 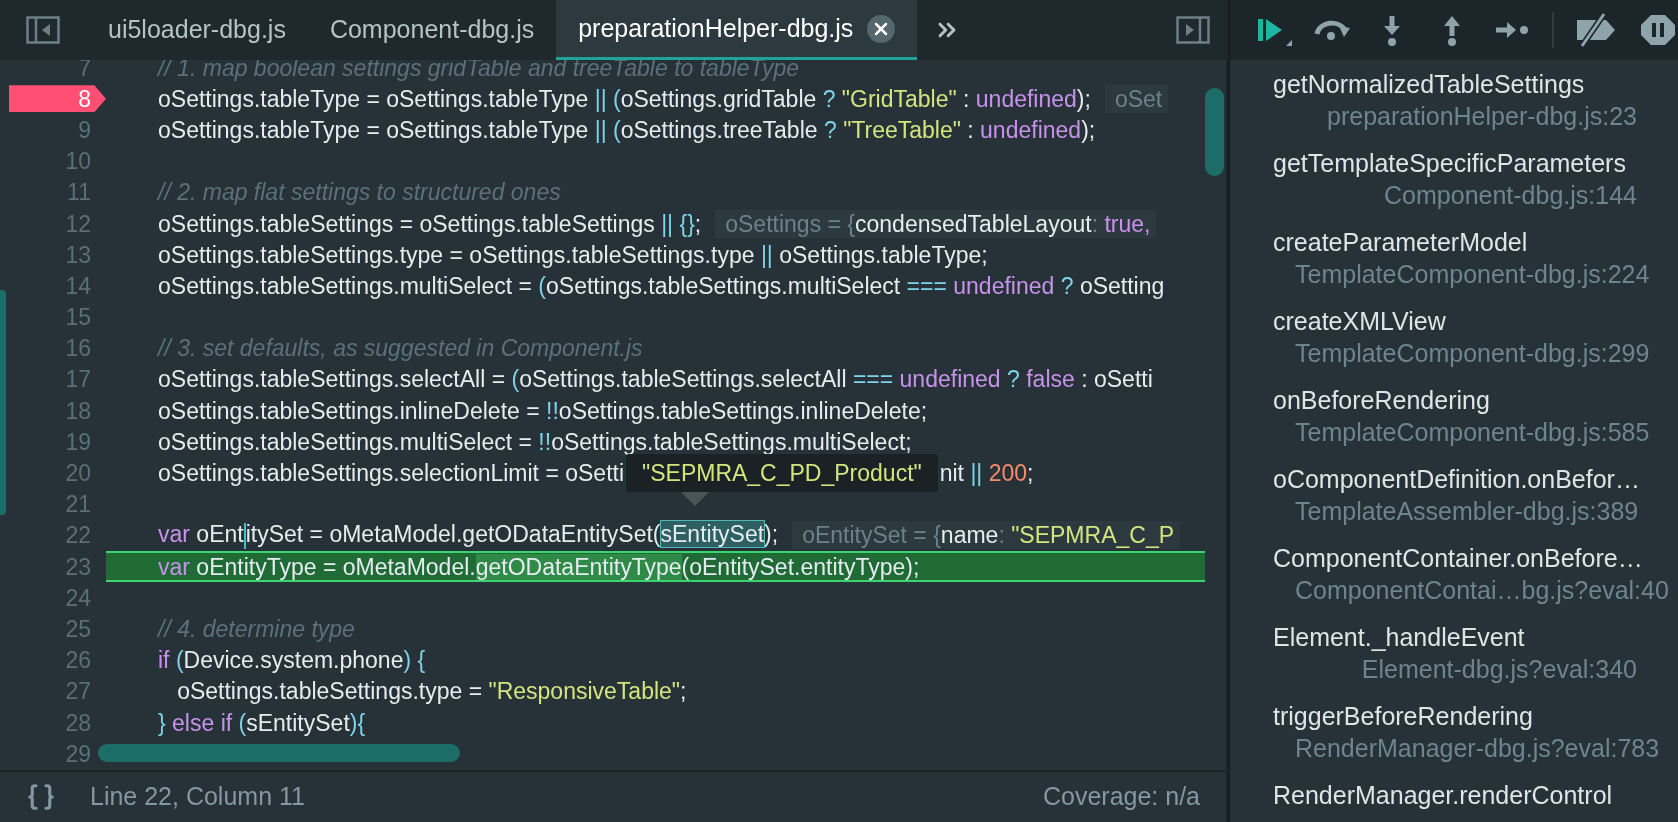 What do you see at coordinates (539, 566) in the screenshot?
I see `execution-line: var oEntityType = oMetaModel.getODataEntityType(oEntitySet.entityType);` at bounding box center [539, 566].